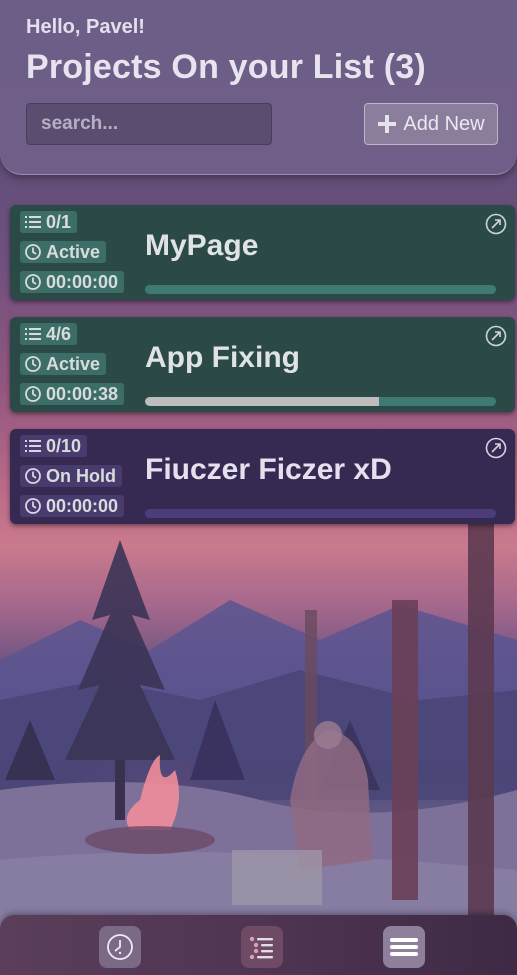 The height and width of the screenshot is (975, 517). Describe the element at coordinates (262, 252) in the screenshot. I see `project-card: 0/1 Active 00:00:00 MyPage` at that location.